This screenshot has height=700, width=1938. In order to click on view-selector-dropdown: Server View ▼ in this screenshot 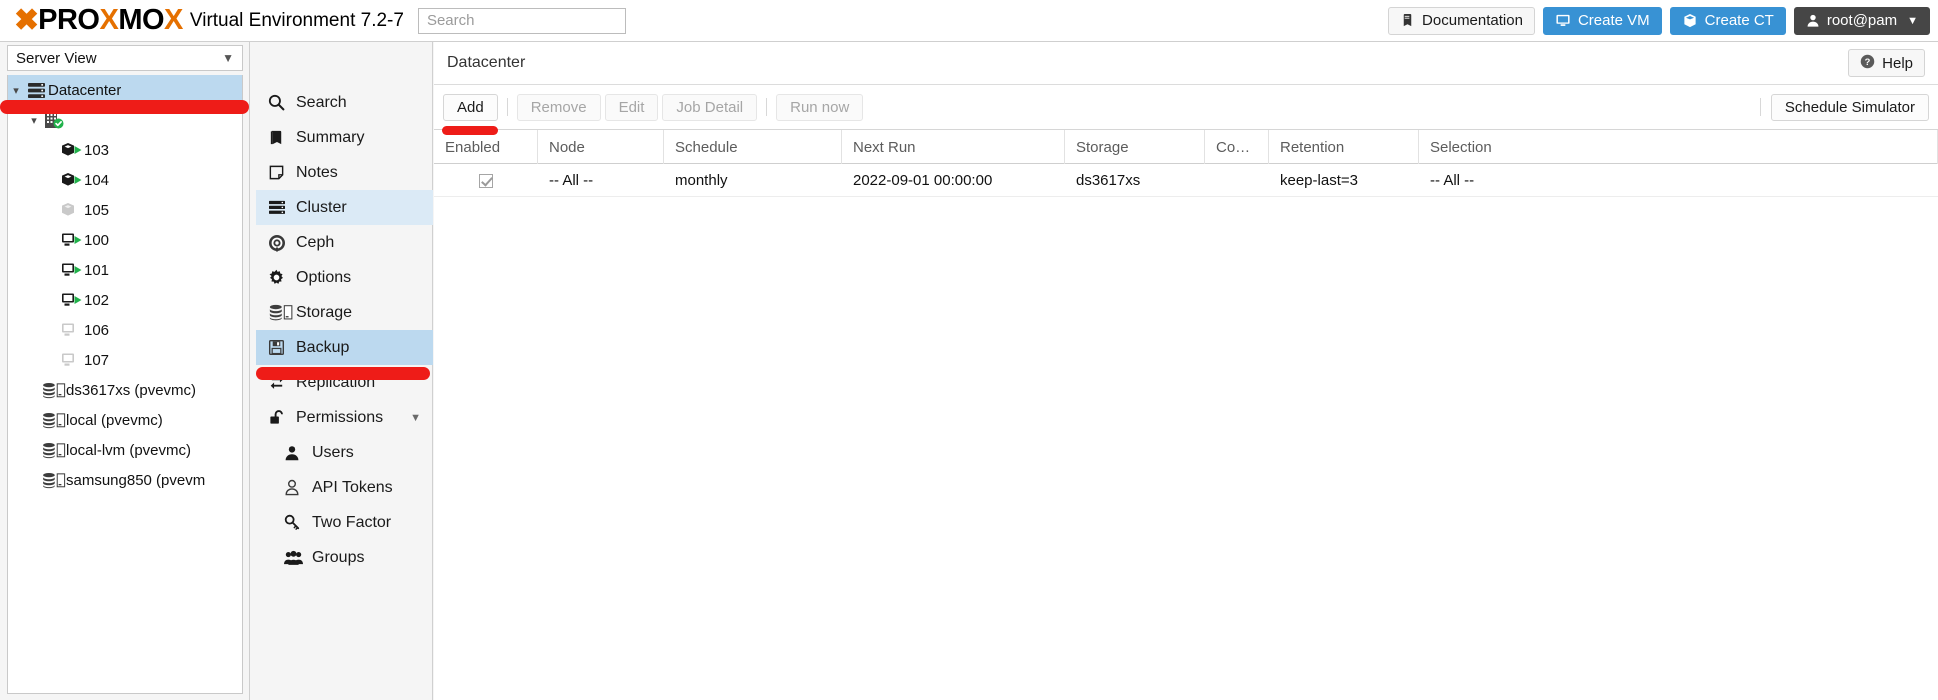, I will do `click(125, 58)`.